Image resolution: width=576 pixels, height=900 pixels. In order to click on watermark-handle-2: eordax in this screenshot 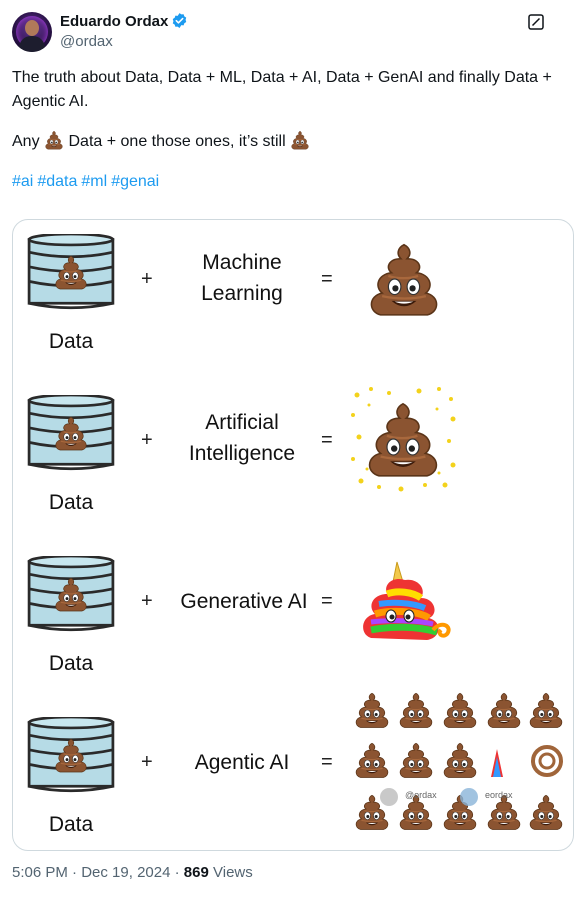, I will do `click(499, 795)`.